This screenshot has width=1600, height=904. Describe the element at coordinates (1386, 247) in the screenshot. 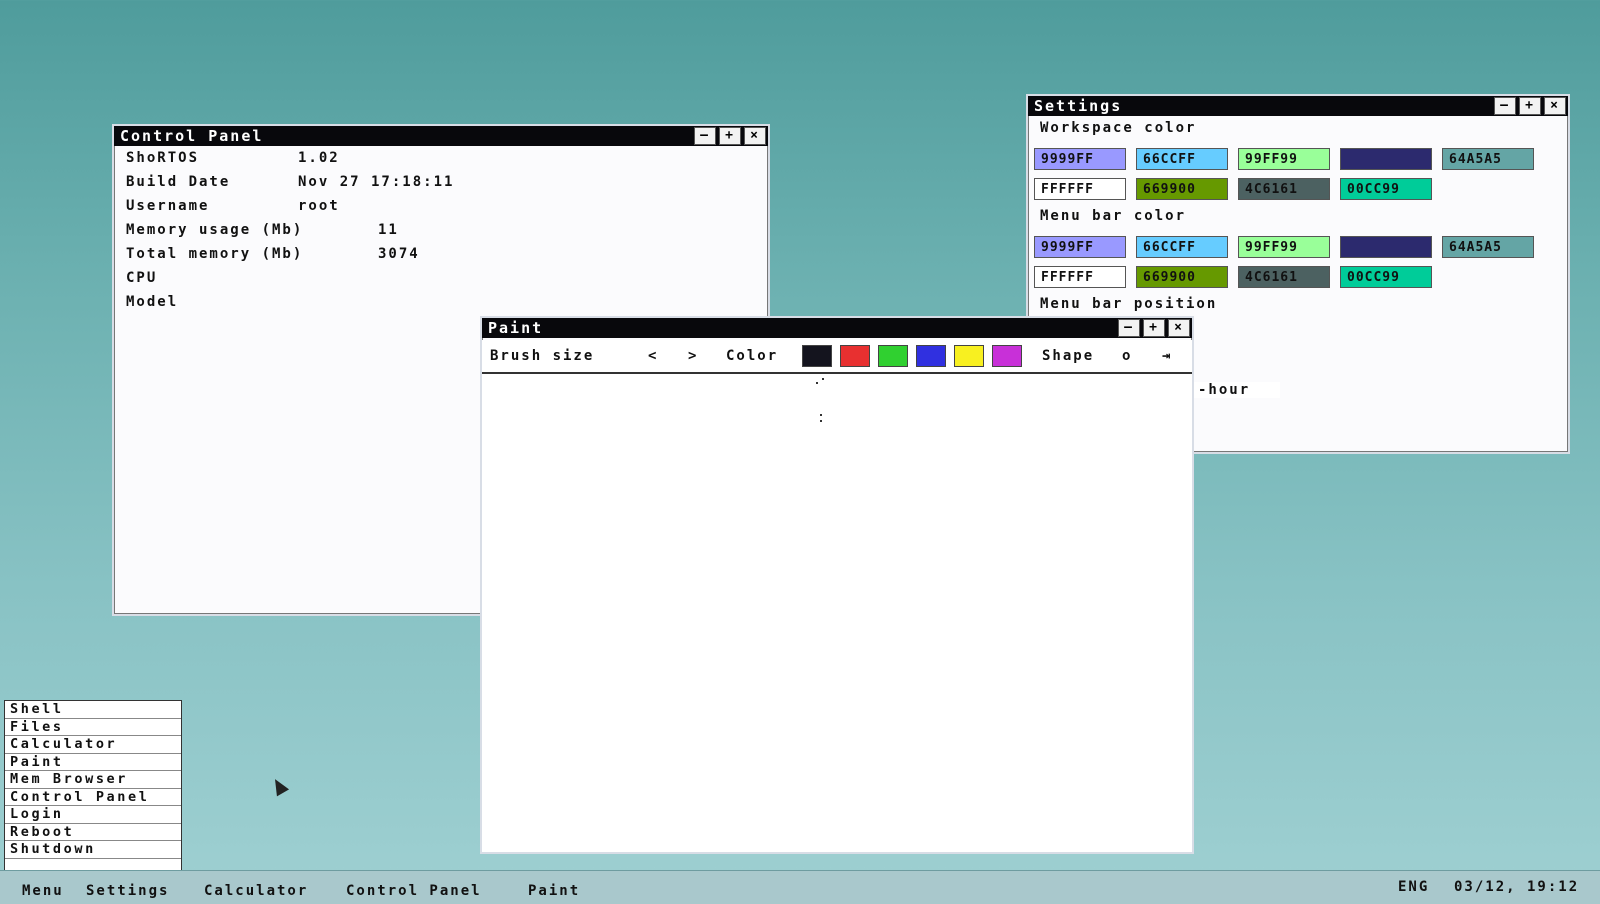

I see `menubar-swatch` at that location.